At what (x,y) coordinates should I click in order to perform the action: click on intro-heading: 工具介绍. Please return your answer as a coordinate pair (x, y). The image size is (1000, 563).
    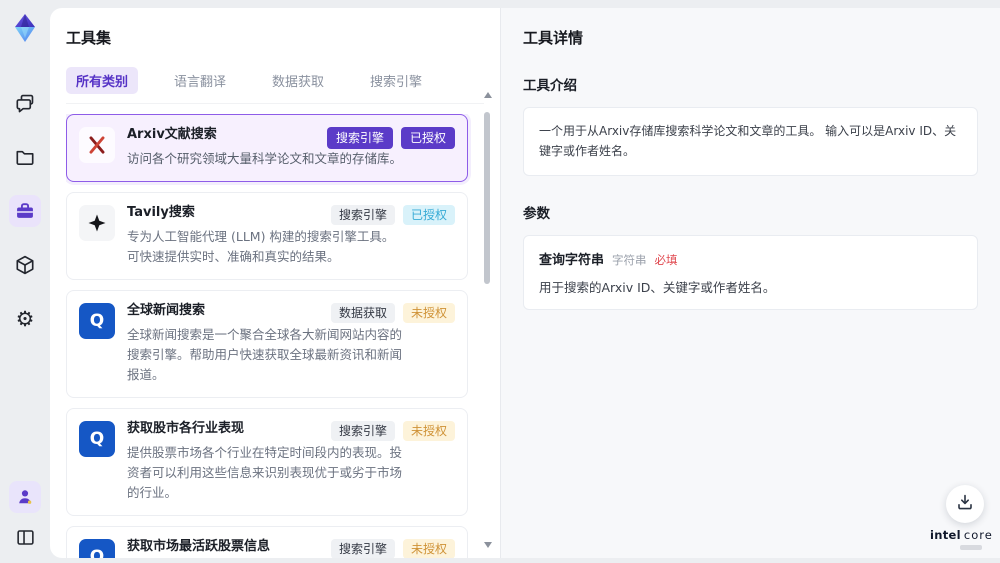
    Looking at the image, I should click on (550, 86).